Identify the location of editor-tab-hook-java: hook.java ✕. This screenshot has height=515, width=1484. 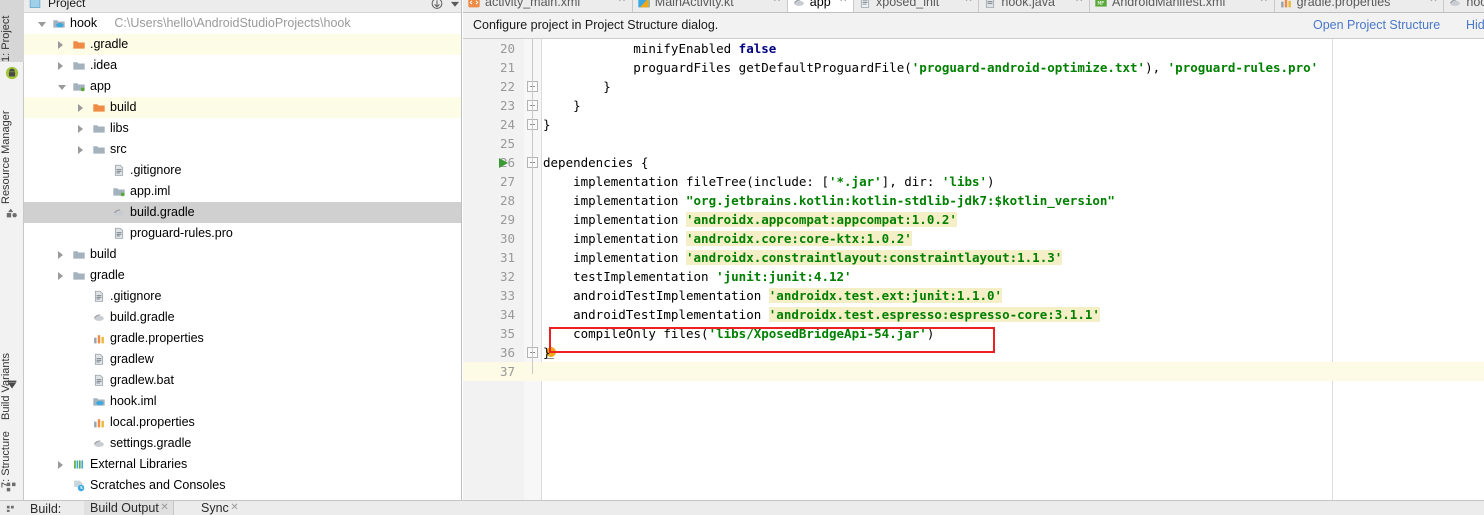
(1034, 6).